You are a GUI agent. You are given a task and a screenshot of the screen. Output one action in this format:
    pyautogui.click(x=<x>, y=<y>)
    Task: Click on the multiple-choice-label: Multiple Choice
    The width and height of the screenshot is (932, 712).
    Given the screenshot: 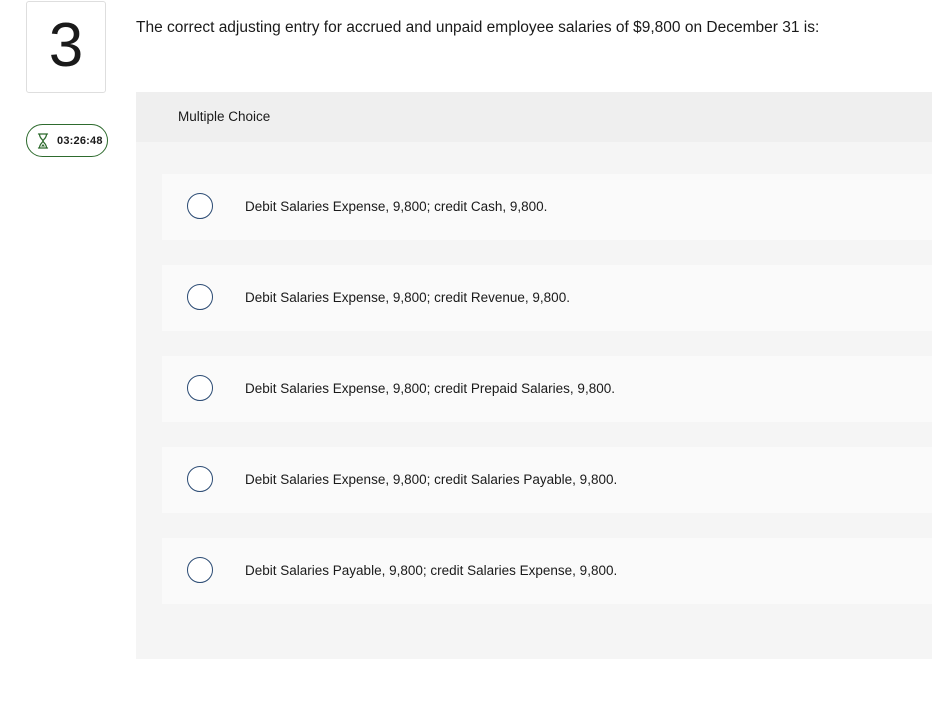 What is the action you would take?
    pyautogui.click(x=224, y=116)
    